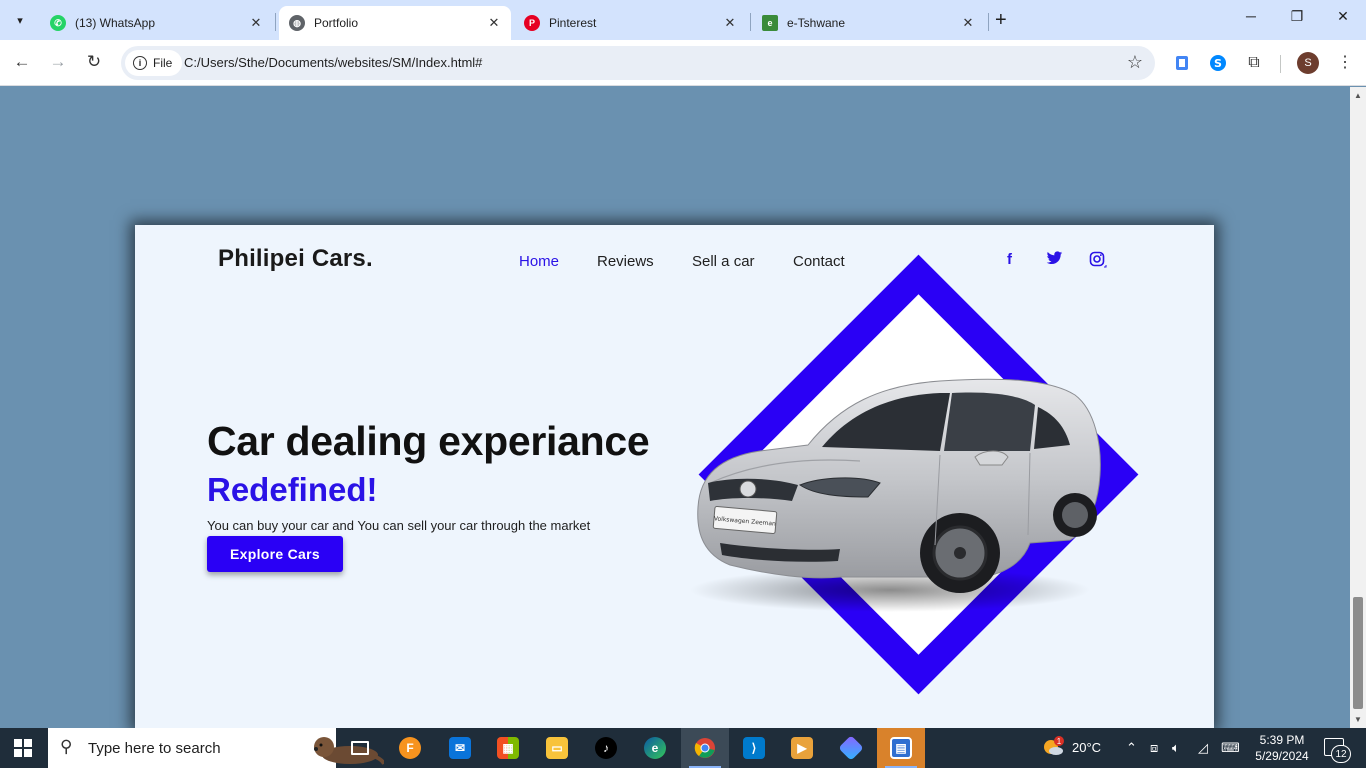 The image size is (1366, 768). Describe the element at coordinates (1282, 740) in the screenshot. I see `clock-time: 5:39 PM` at that location.